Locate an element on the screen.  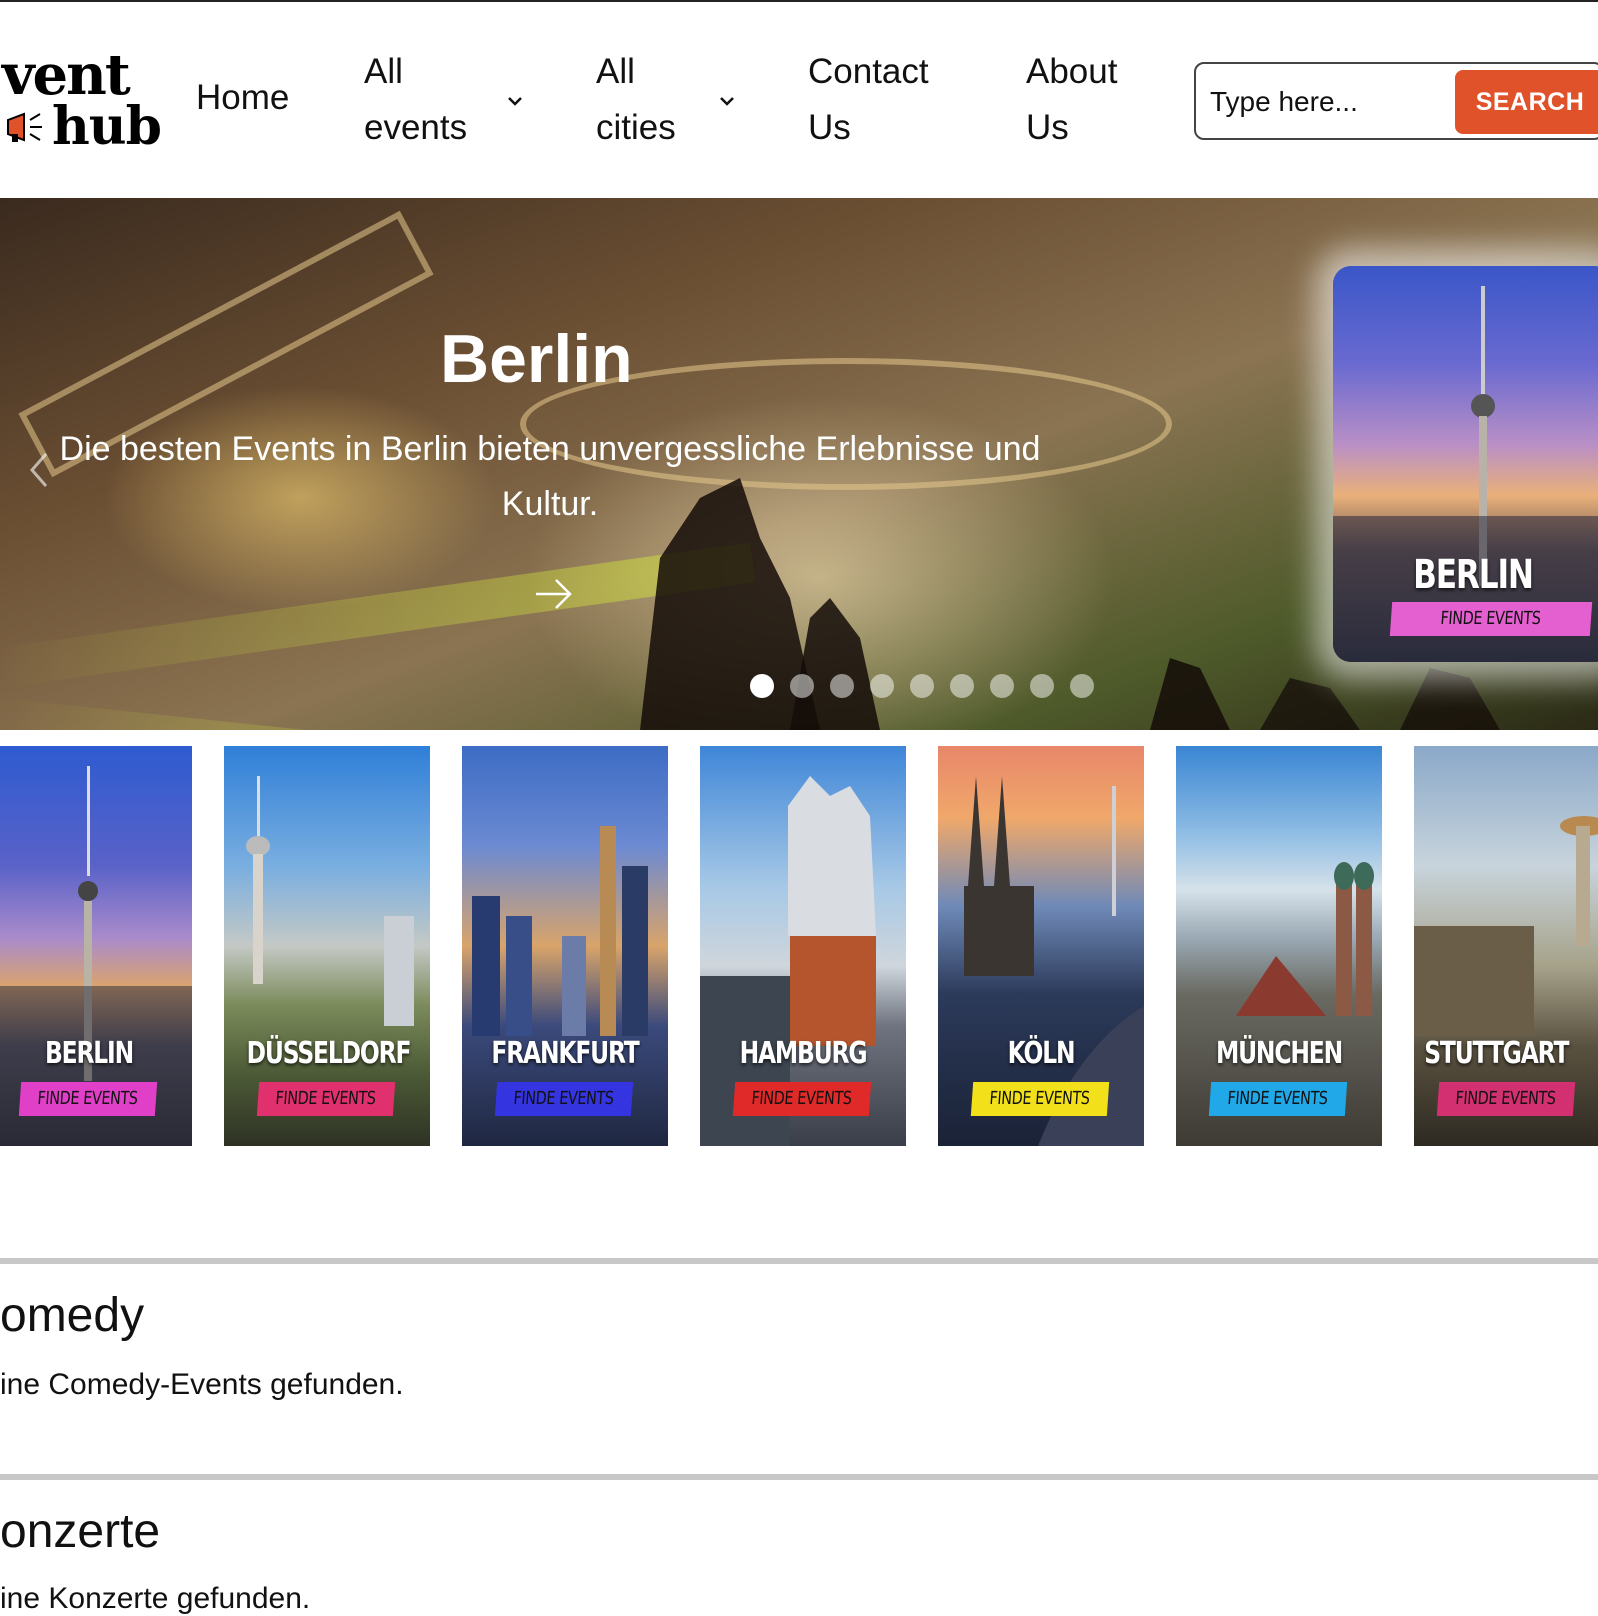
megaphone-icon is located at coordinates (24, 127).